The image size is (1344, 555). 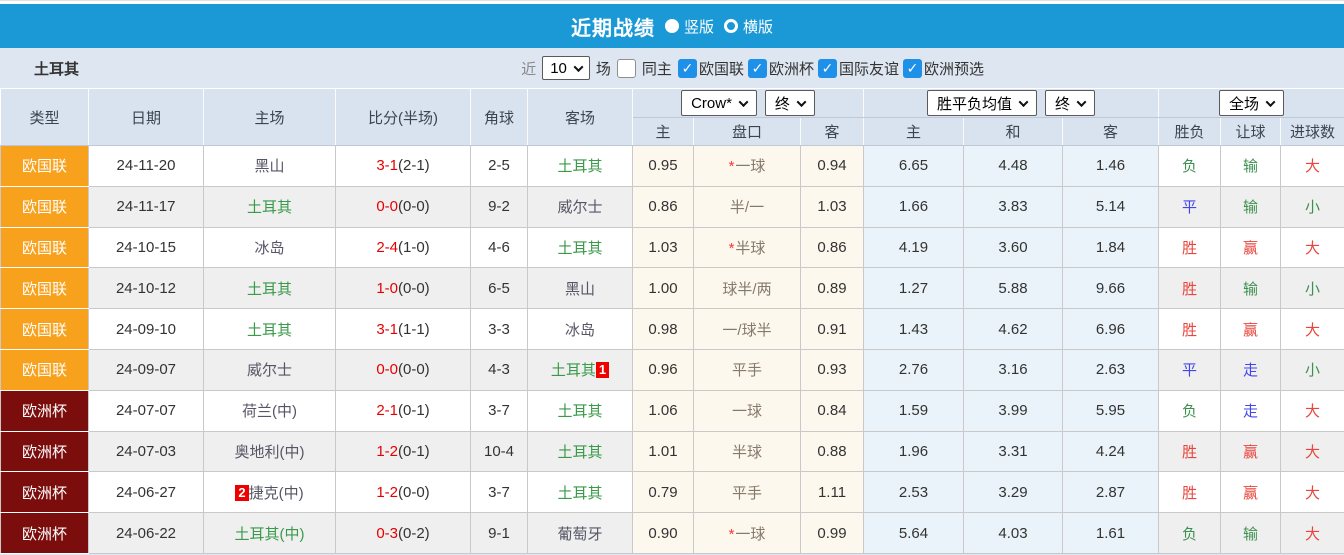 I want to click on home-team-name: 奥地利(中), so click(x=270, y=452).